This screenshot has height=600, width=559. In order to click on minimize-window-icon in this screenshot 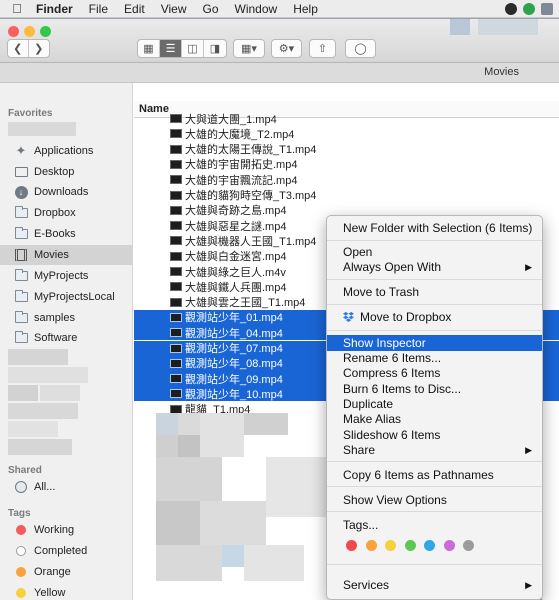, I will do `click(29, 31)`.